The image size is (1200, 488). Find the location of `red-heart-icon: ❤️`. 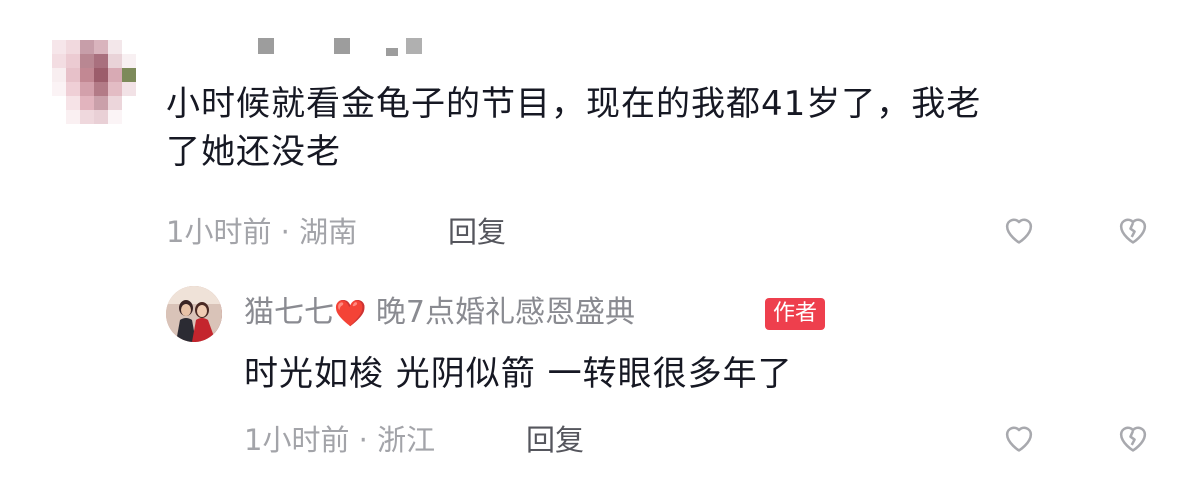

red-heart-icon: ❤️ is located at coordinates (350, 314).